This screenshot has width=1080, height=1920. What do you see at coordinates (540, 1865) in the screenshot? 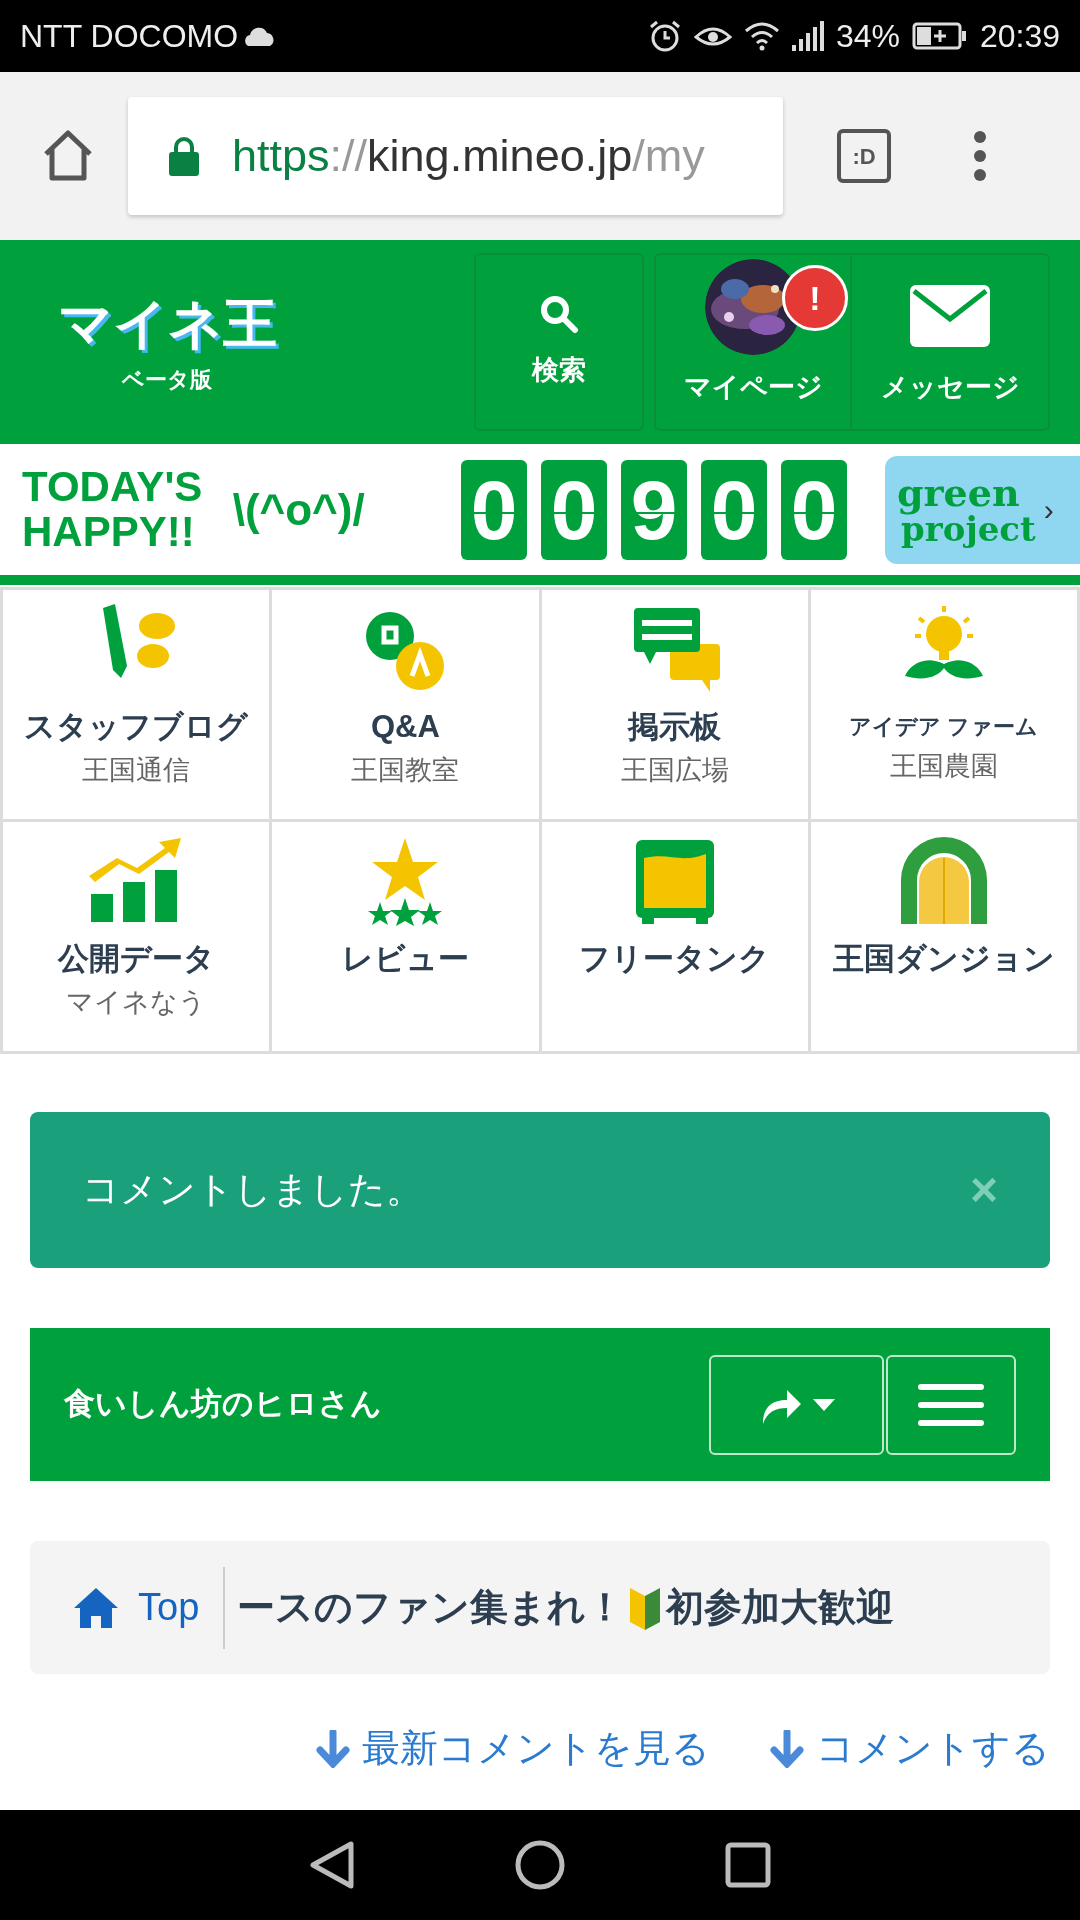
I see `home-circle-icon` at bounding box center [540, 1865].